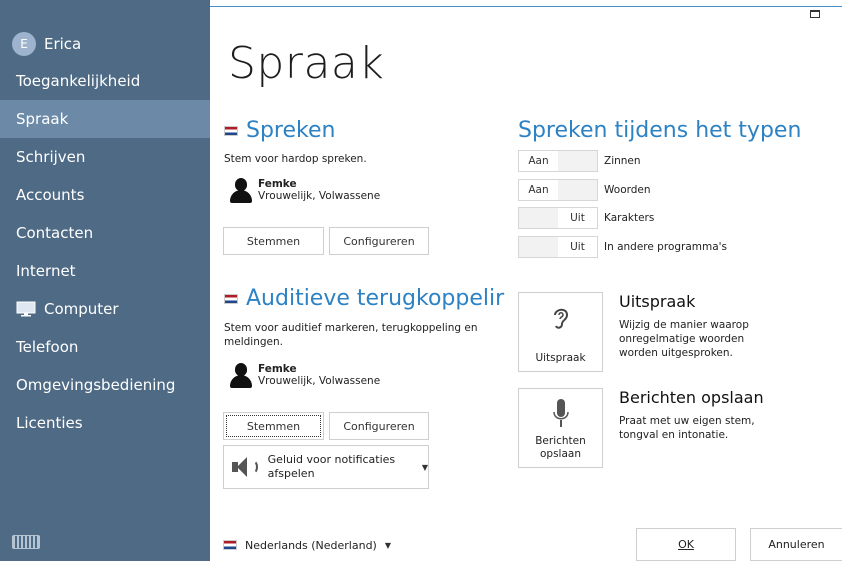 This screenshot has width=842, height=561. Describe the element at coordinates (660, 130) in the screenshot. I see `section-title-typing: Spreken tijdens het typen` at that location.